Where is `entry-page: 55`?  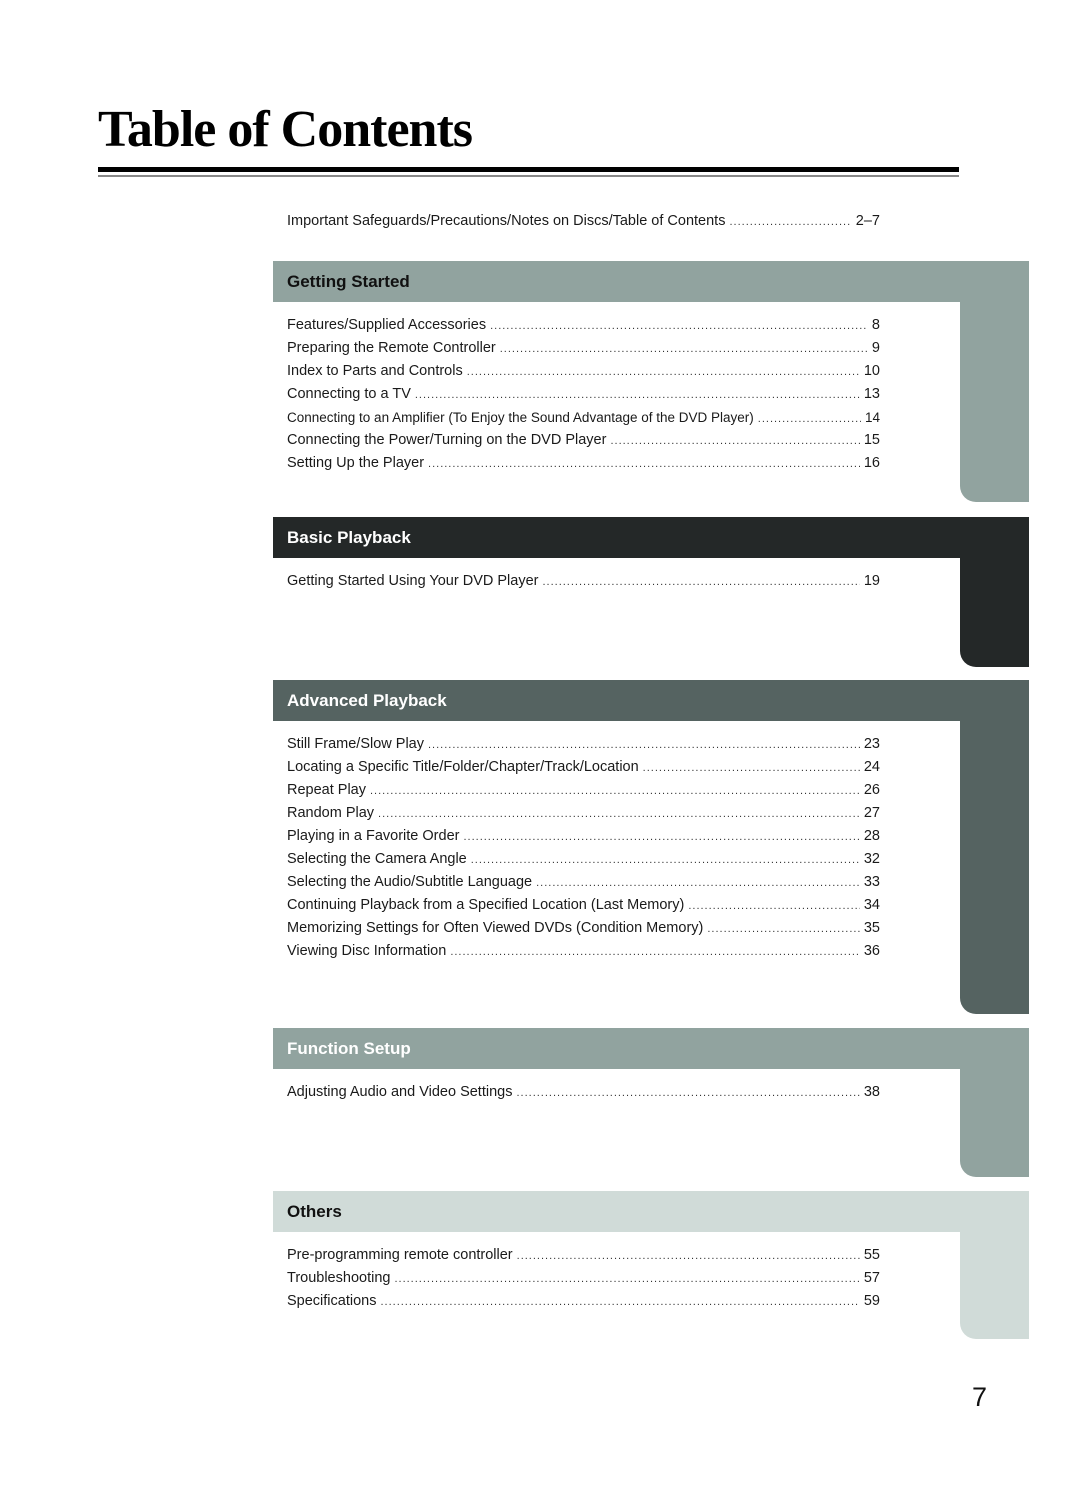 entry-page: 55 is located at coordinates (871, 1255).